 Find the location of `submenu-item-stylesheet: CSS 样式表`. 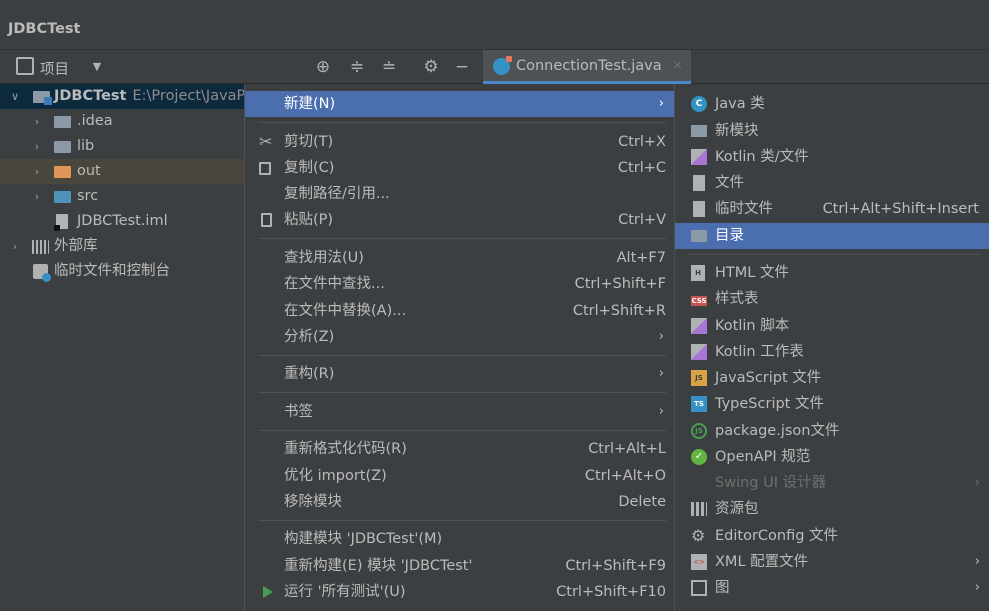

submenu-item-stylesheet: CSS 样式表 is located at coordinates (832, 299).